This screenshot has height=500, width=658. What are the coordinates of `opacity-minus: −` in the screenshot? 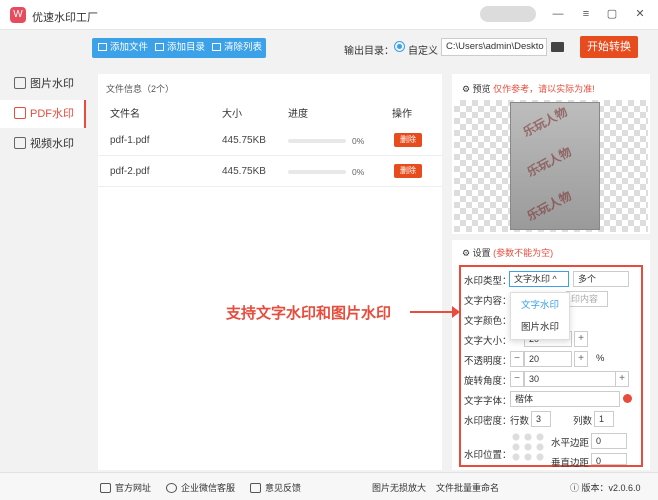 It's located at (517, 359).